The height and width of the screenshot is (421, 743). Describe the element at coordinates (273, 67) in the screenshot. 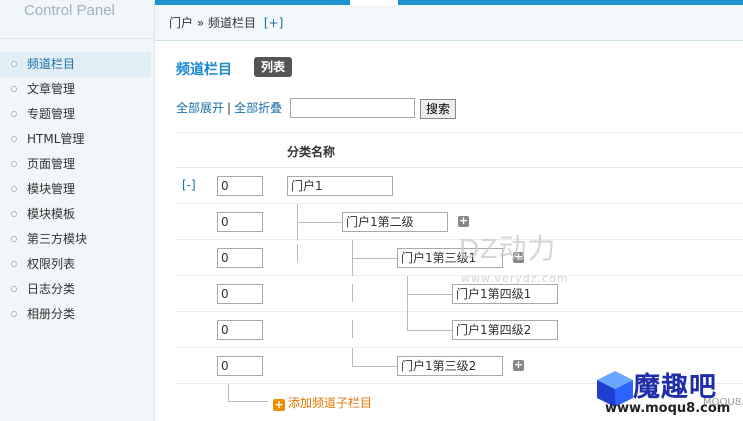

I see `list-tab: 列表` at that location.